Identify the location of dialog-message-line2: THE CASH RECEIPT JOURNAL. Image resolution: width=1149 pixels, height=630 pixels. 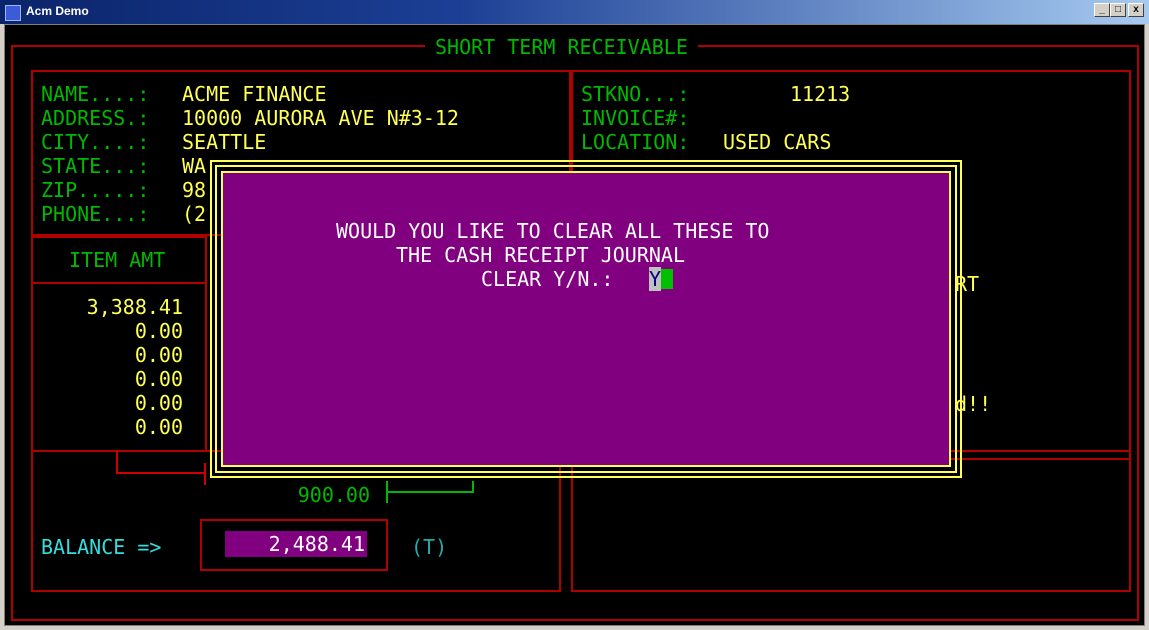
(540, 255).